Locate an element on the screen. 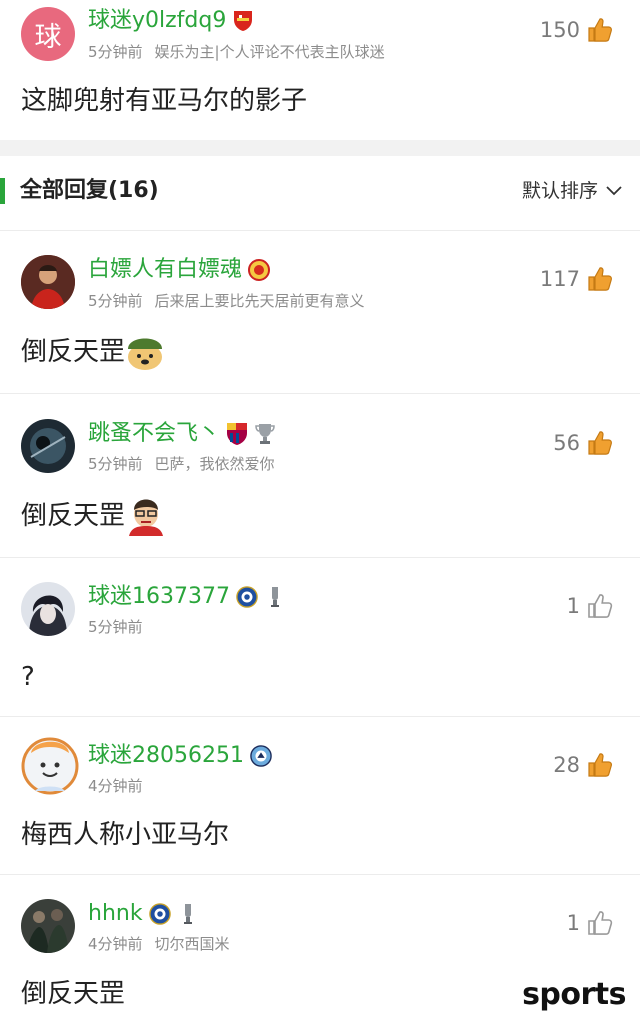  like-button: 117 is located at coordinates (577, 279).